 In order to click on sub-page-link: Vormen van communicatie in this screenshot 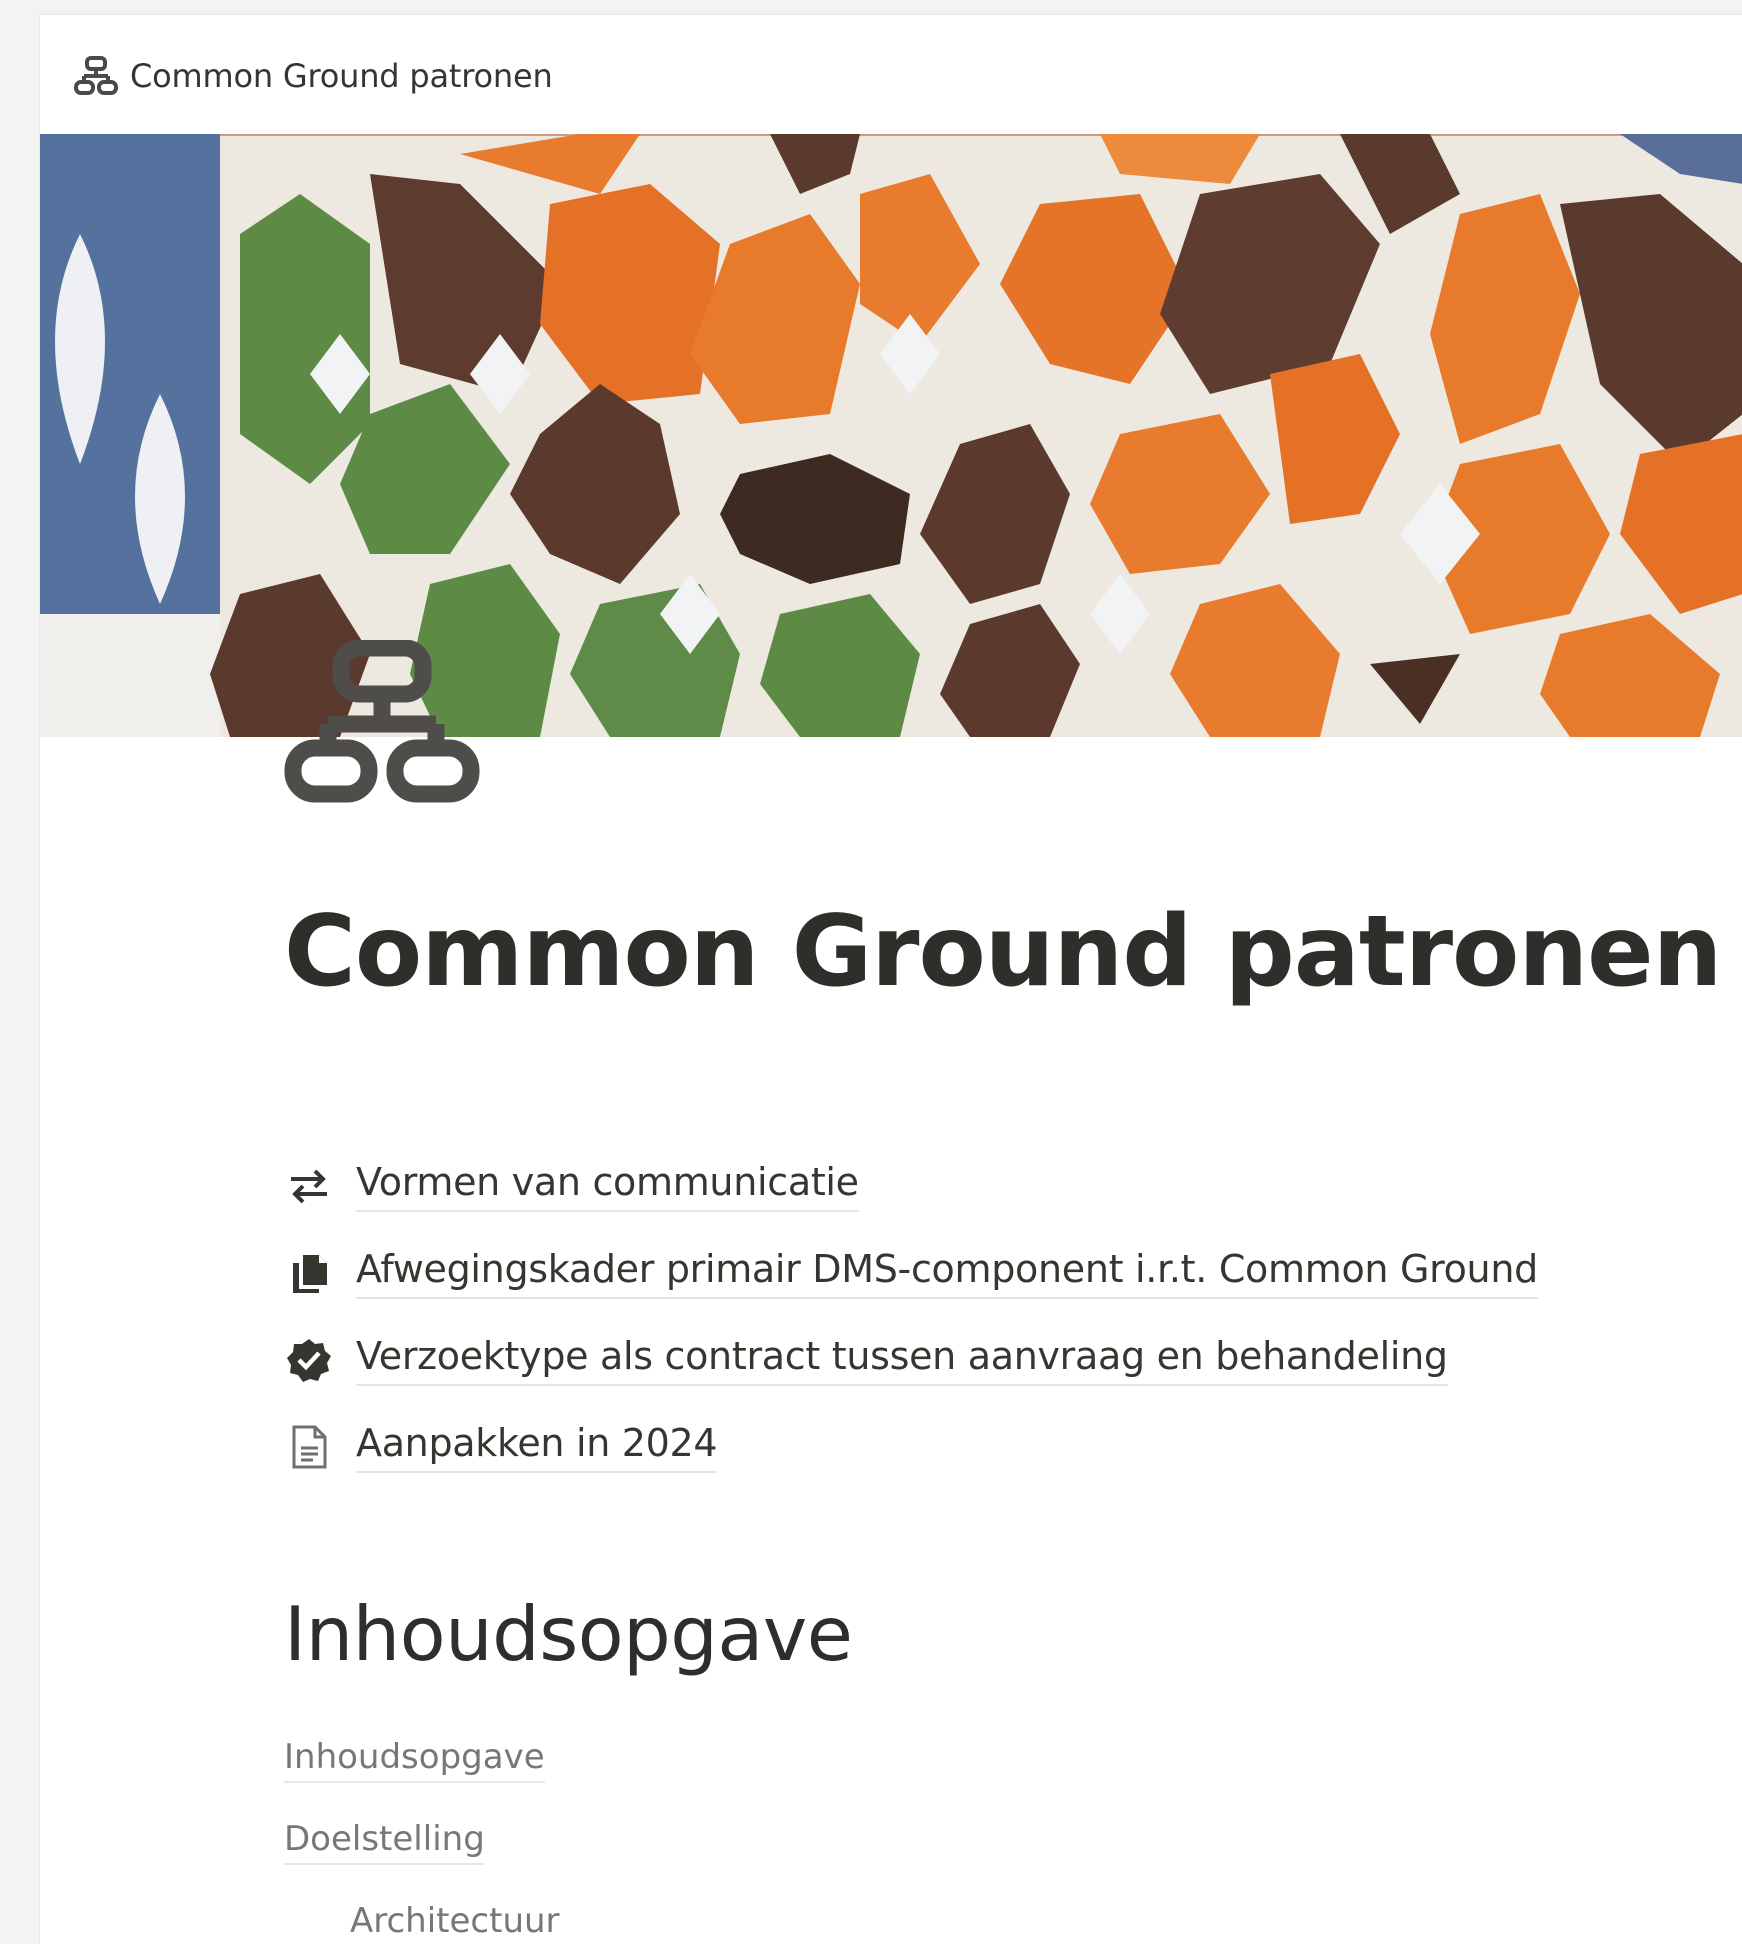, I will do `click(1004, 1185)`.